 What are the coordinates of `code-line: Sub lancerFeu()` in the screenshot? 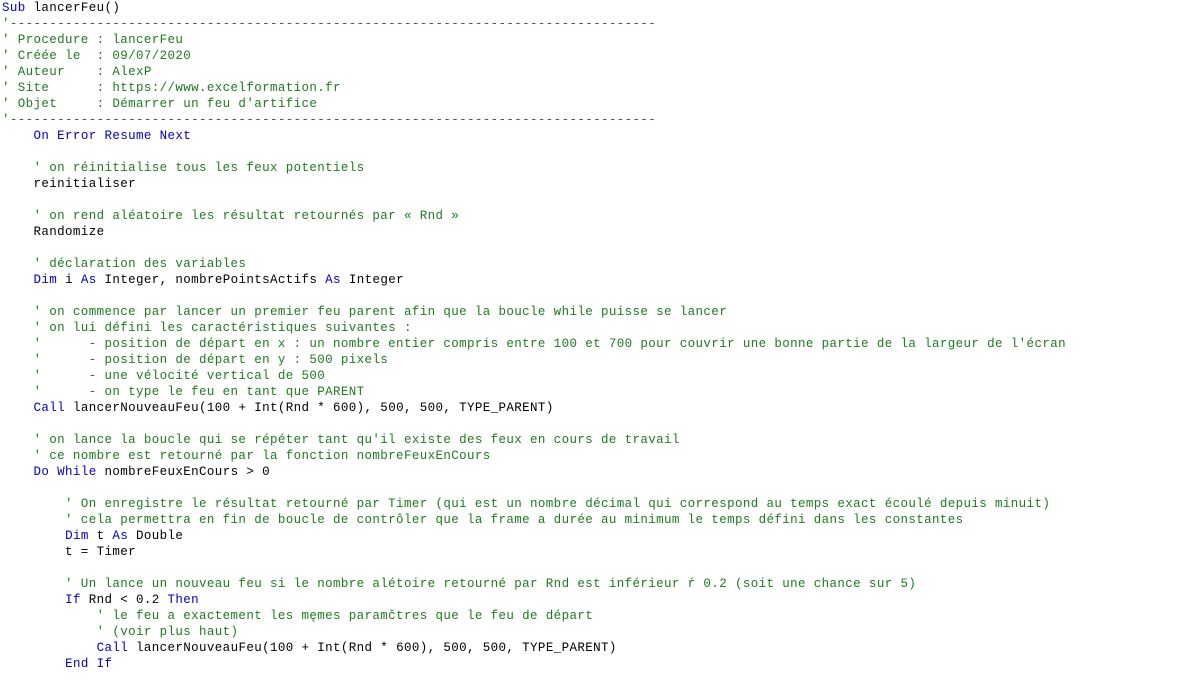 It's located at (593, 8).